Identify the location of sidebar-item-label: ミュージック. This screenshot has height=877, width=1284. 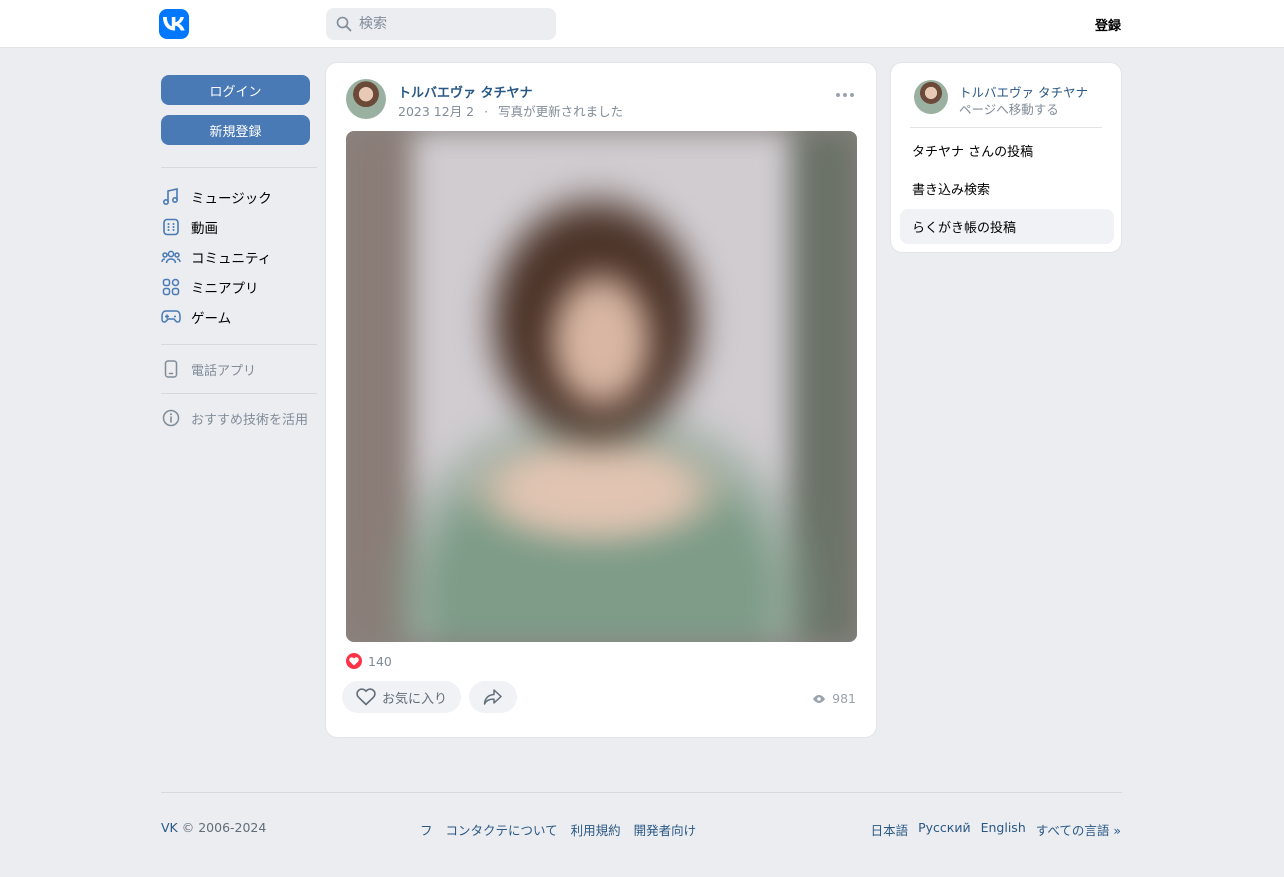
(231, 199).